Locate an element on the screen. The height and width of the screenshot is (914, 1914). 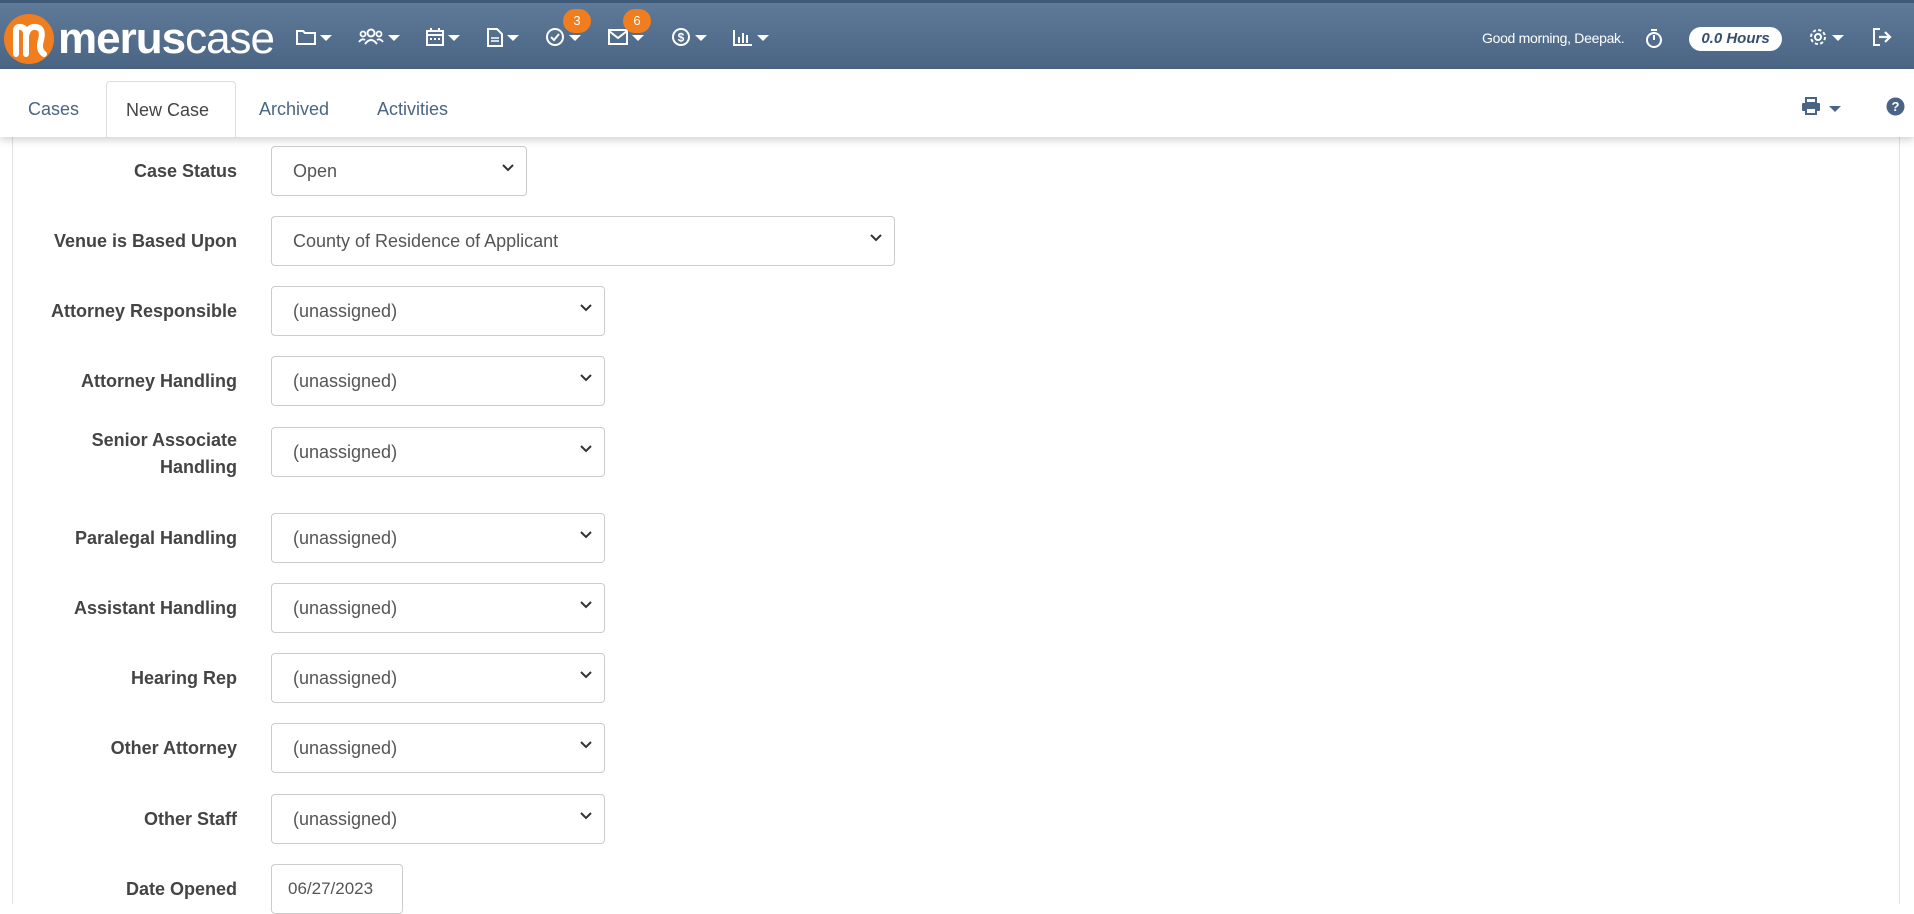
folder-icon is located at coordinates (306, 37).